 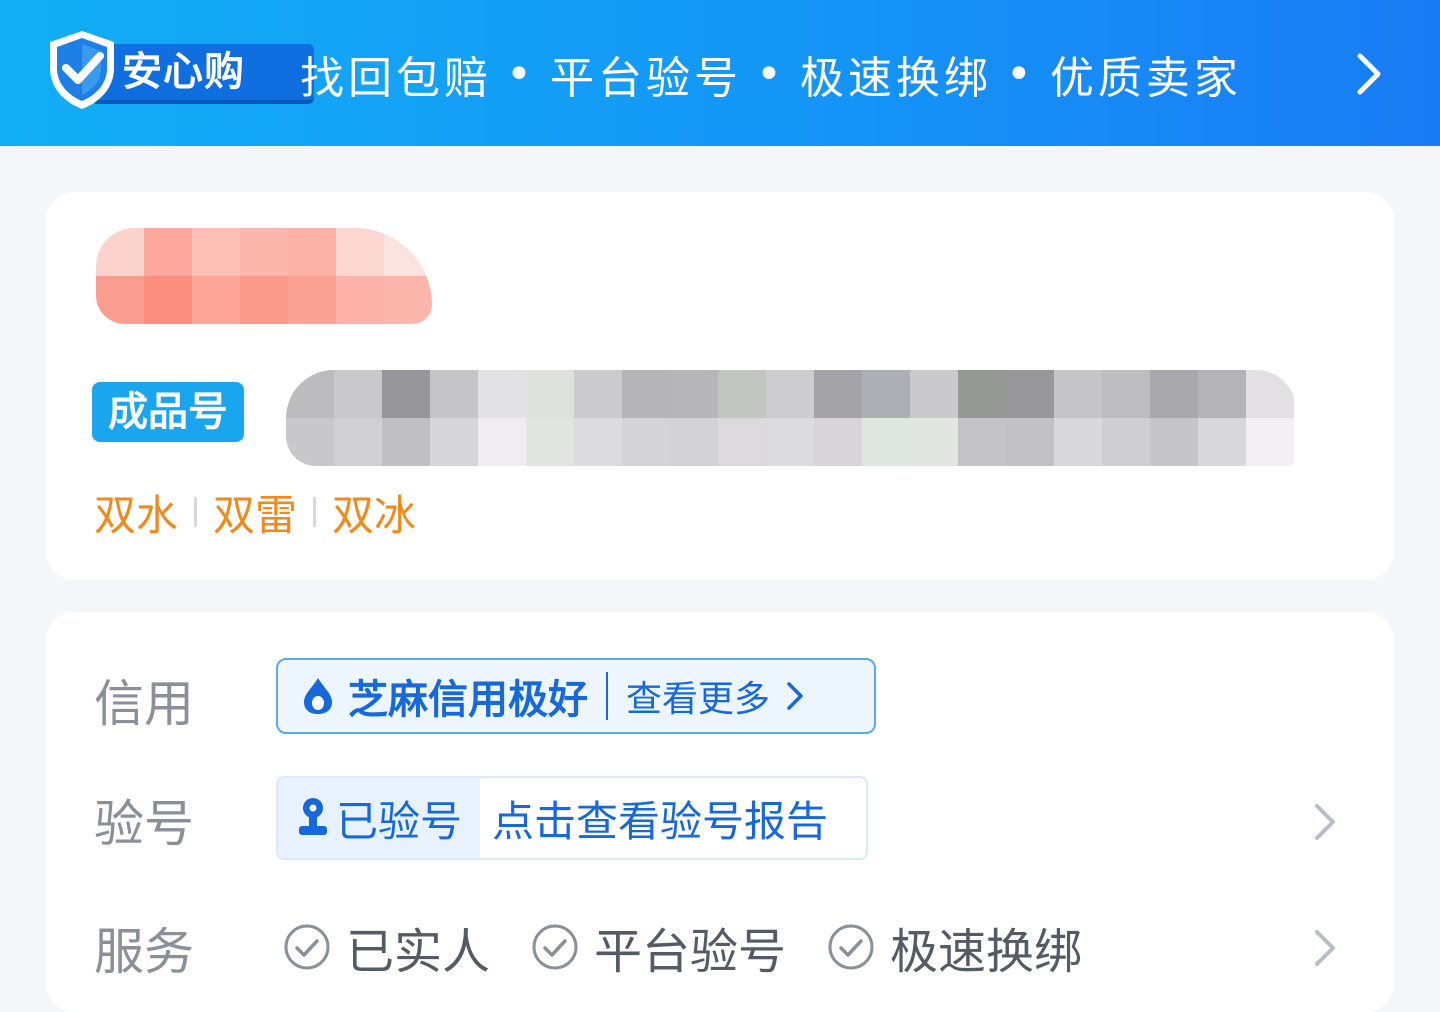 What do you see at coordinates (183, 72) in the screenshot?
I see `brand-name: 安心购` at bounding box center [183, 72].